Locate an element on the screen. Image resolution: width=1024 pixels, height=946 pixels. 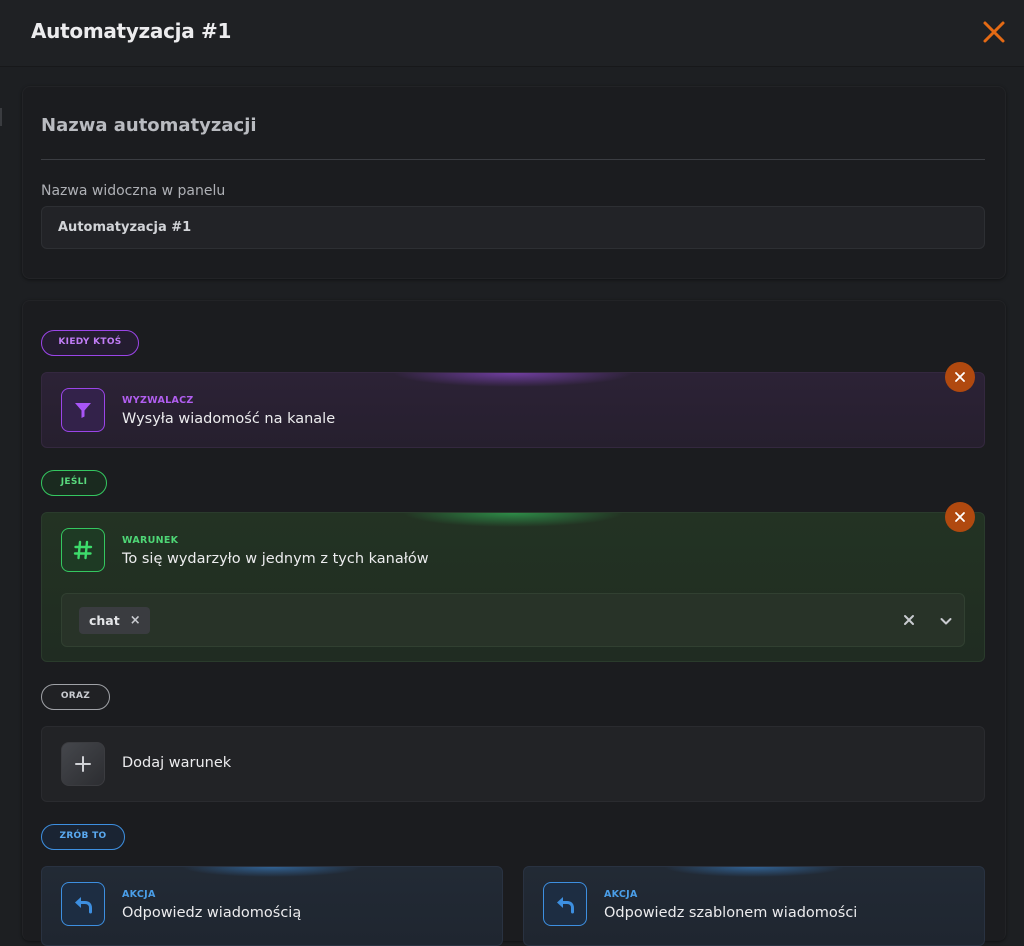
trigger-block: WYZWALACZ Wysyła wiadomość na kanale is located at coordinates (513, 410).